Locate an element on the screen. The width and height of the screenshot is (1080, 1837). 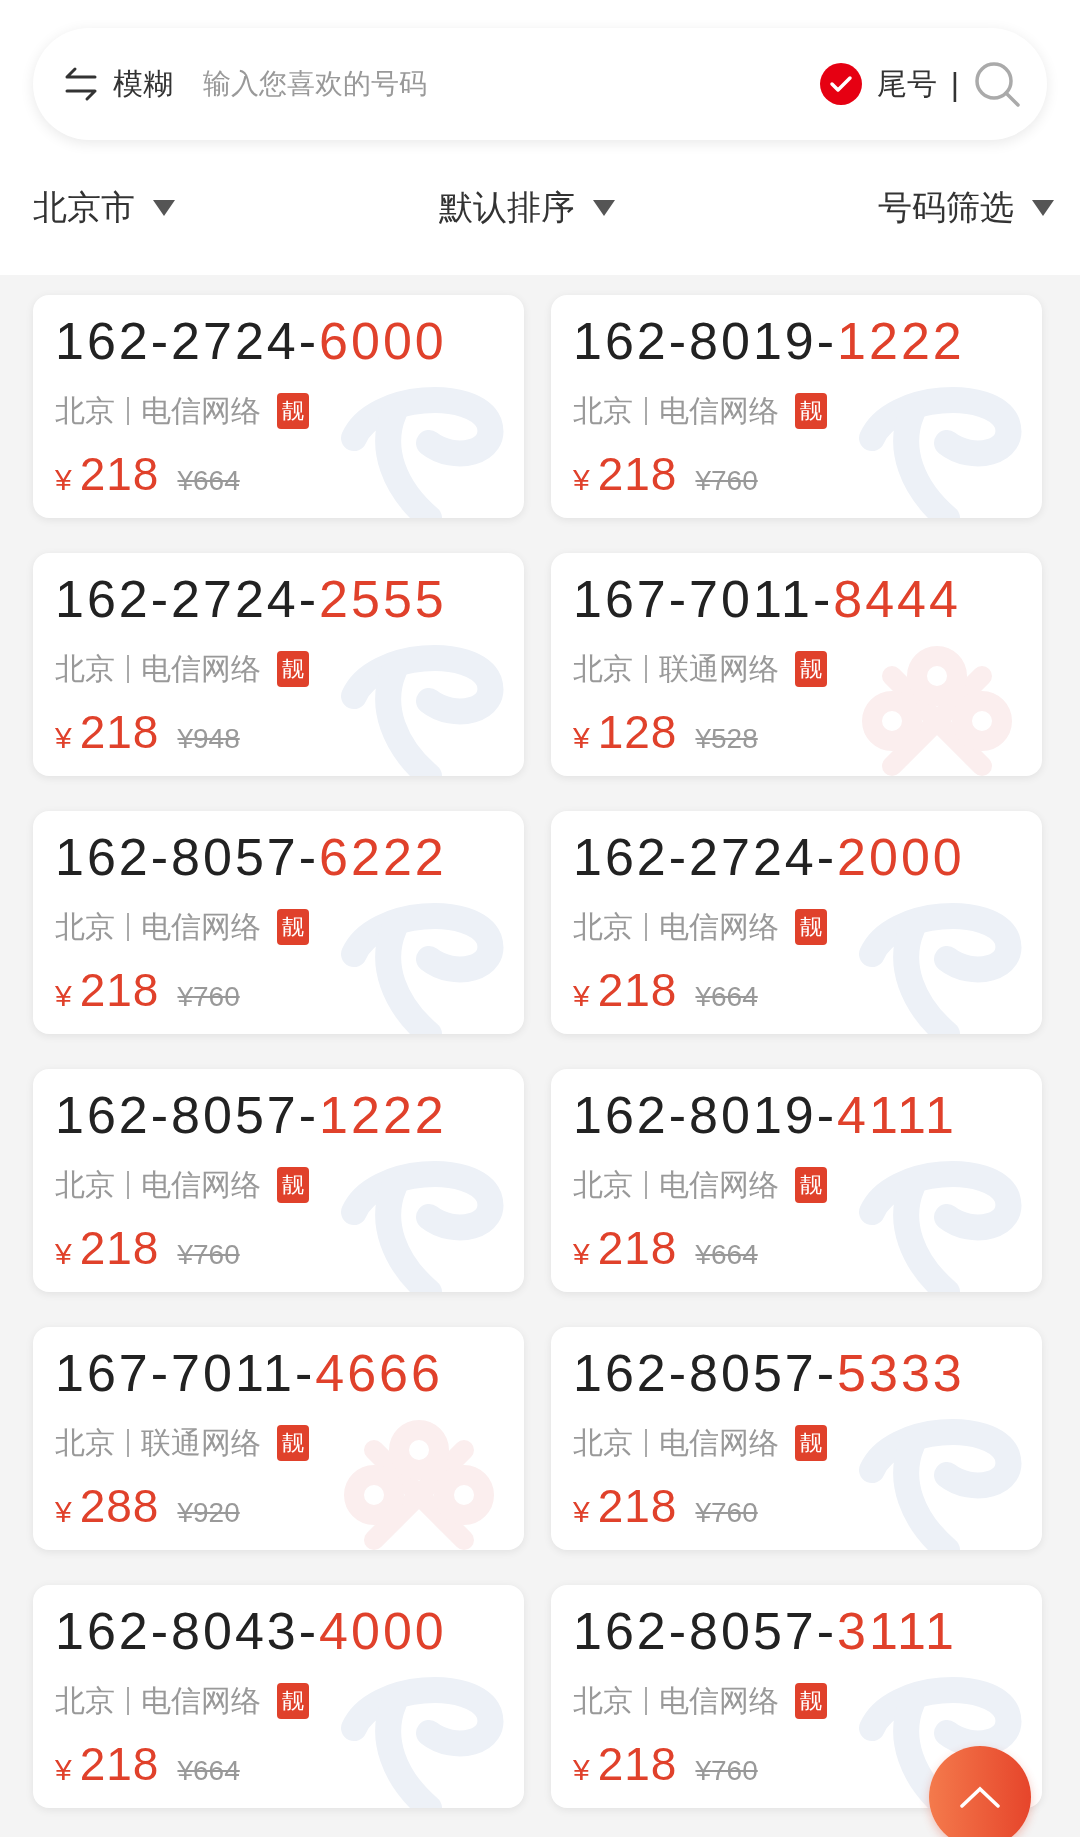
number-card: 162-8057-5333 北京 电信网络 靓 ¥ 218 ¥760 is located at coordinates (796, 1438).